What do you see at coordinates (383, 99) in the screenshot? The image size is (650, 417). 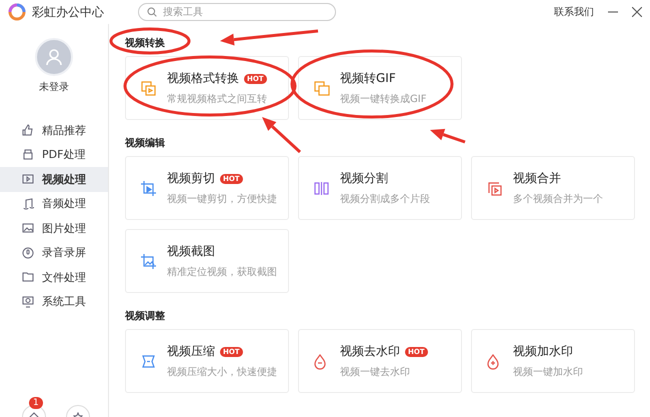 I see `tool-description: 视频一键转换成GIF` at bounding box center [383, 99].